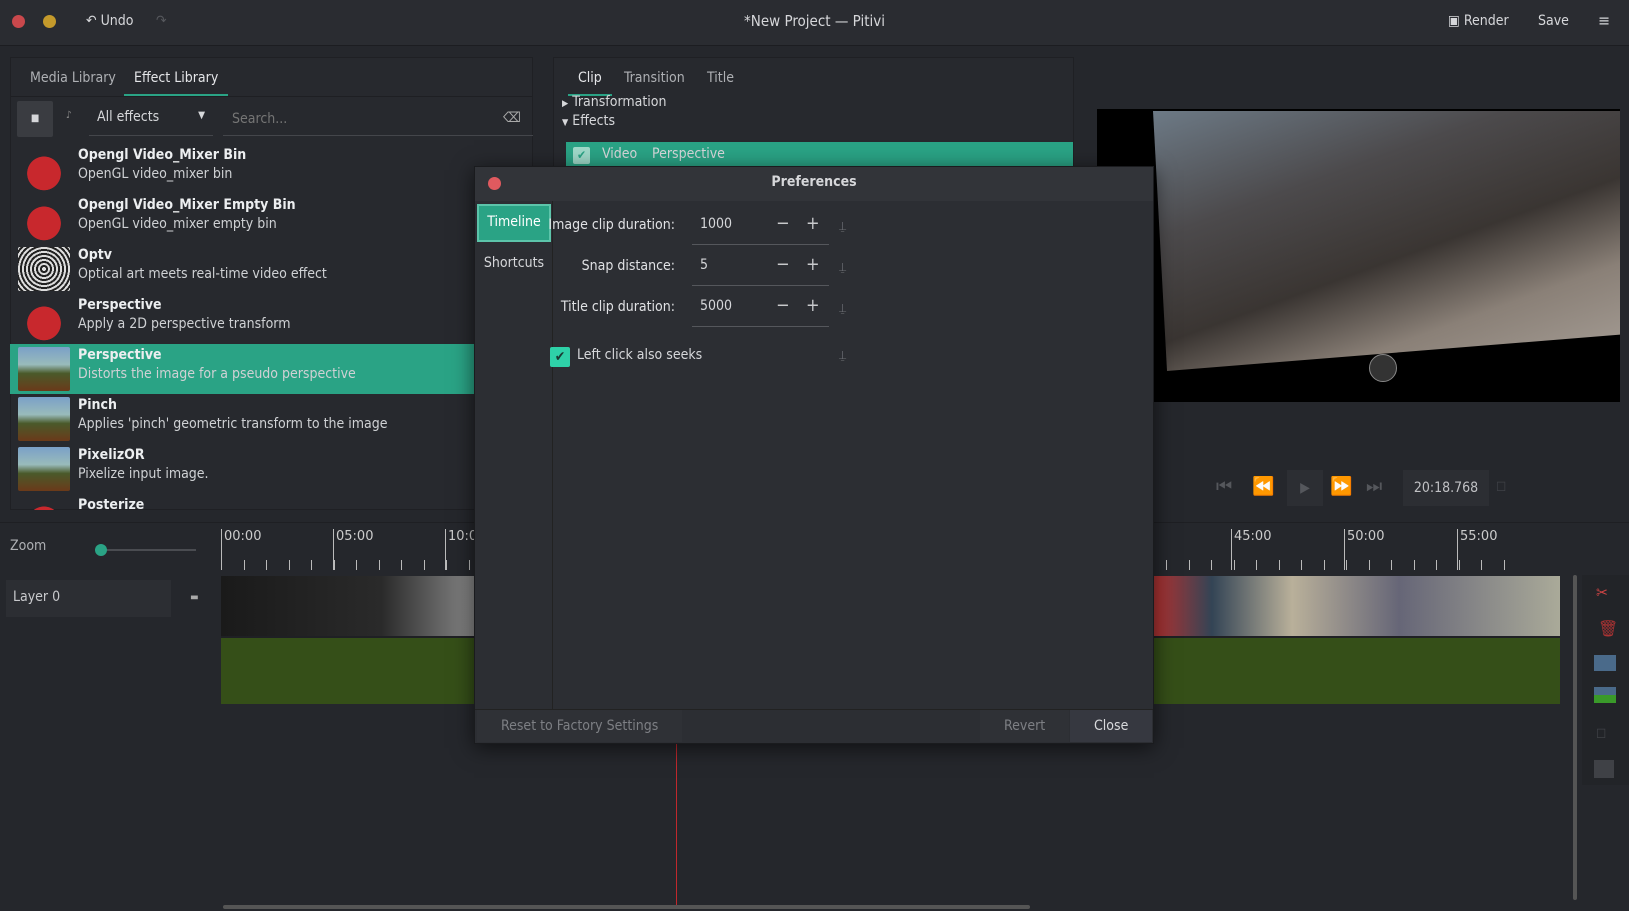 This screenshot has width=1629, height=911. Describe the element at coordinates (187, 205) in the screenshot. I see `effect-name: Opengl Video_Mixer Empty Bin` at that location.